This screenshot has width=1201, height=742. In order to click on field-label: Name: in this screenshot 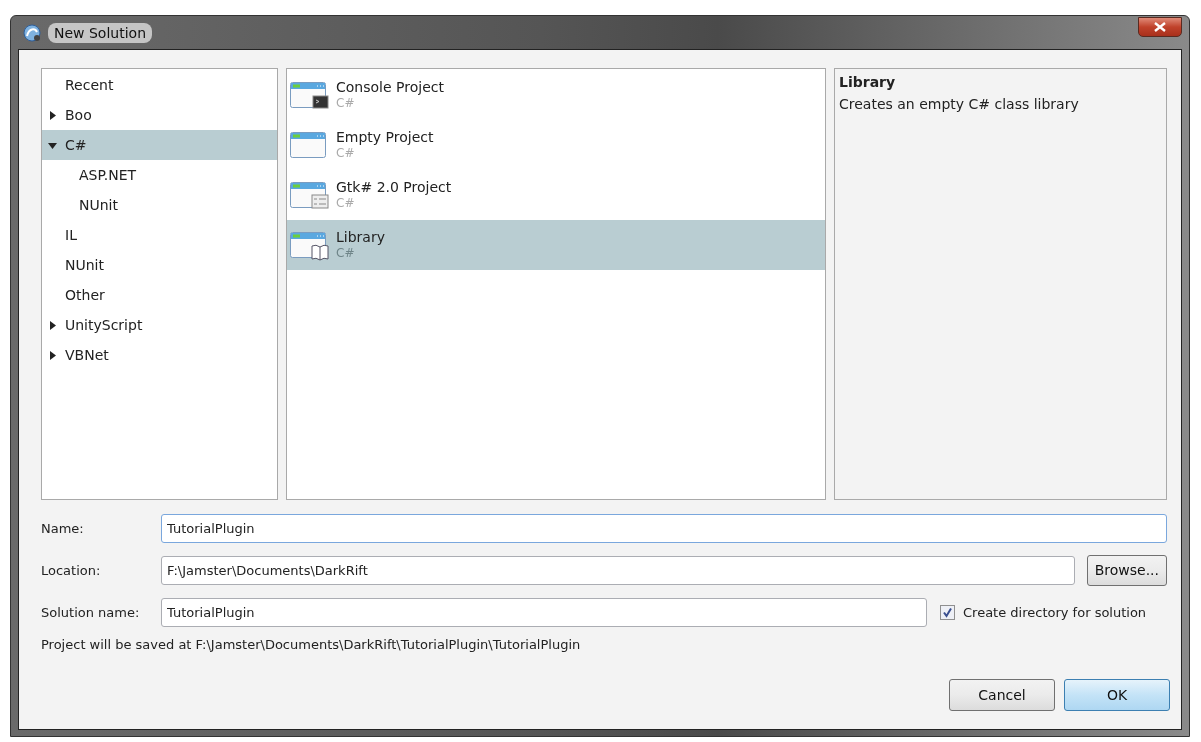, I will do `click(63, 528)`.